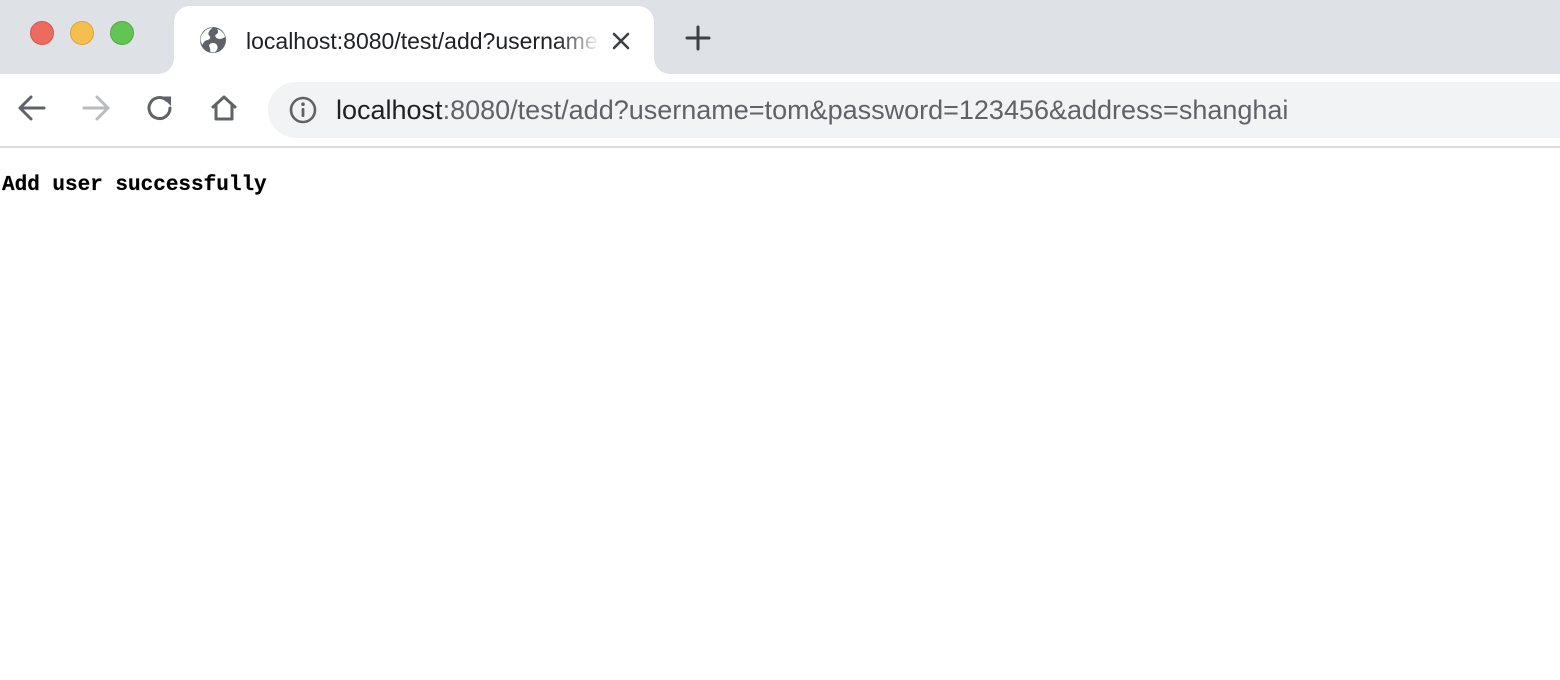  I want to click on forward-button, so click(96, 110).